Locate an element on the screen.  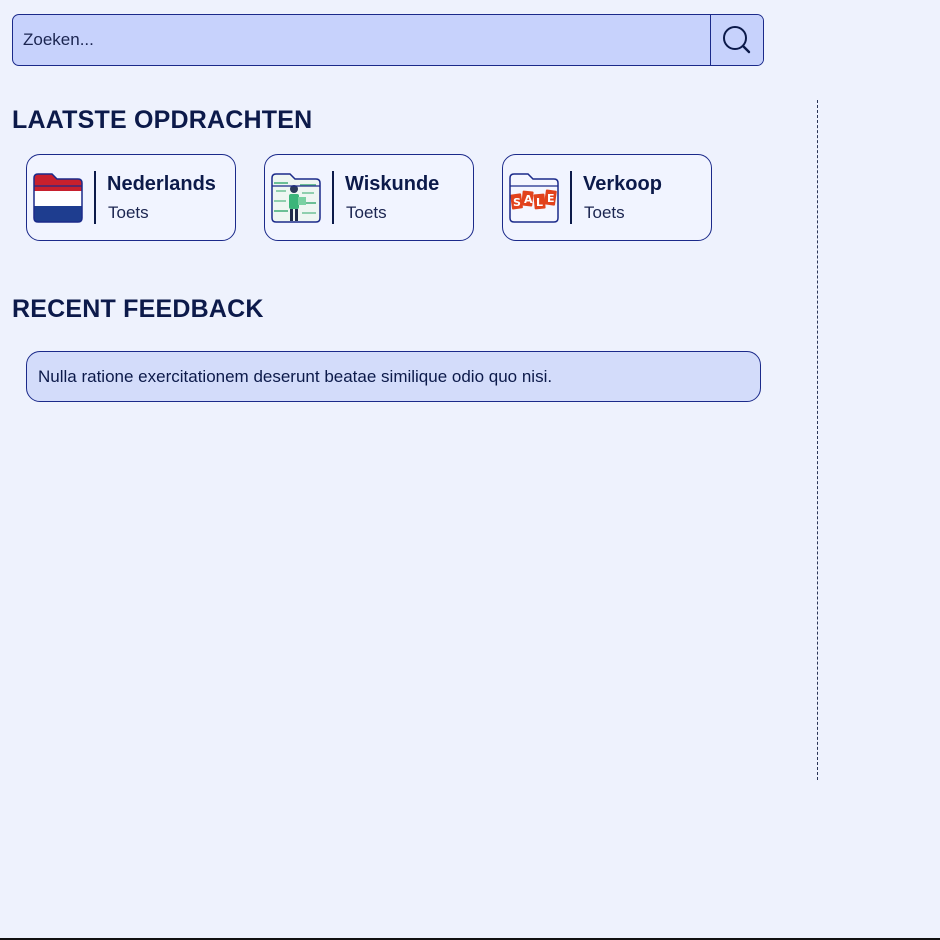
search-bar is located at coordinates (388, 40).